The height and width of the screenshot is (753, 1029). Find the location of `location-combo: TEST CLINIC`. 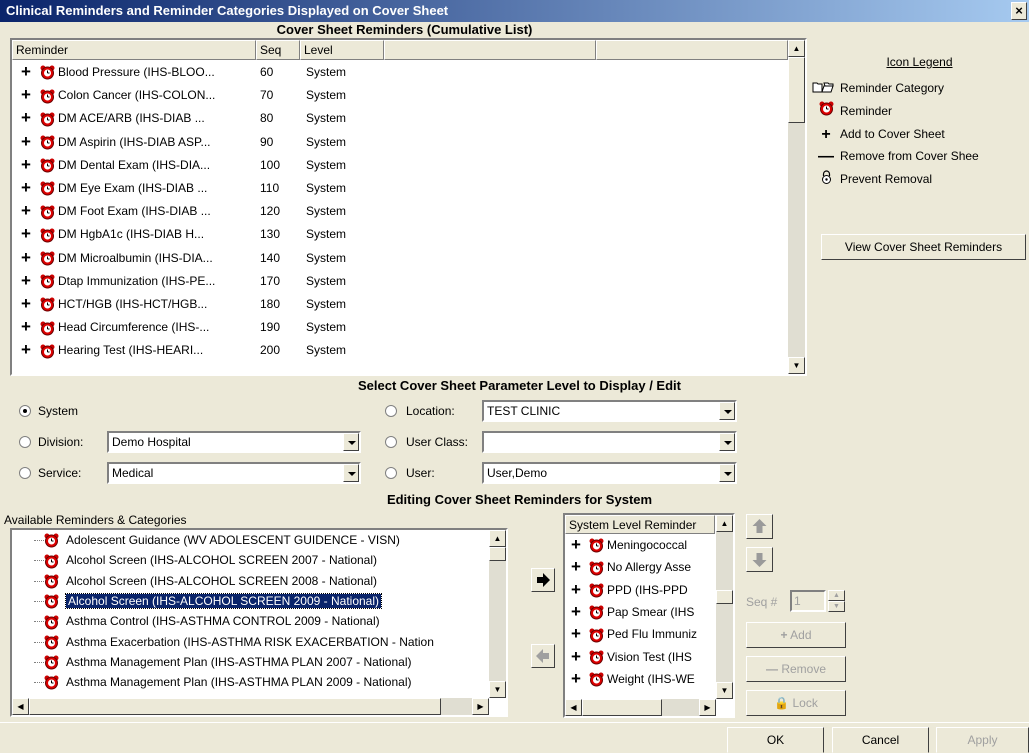

location-combo: TEST CLINIC is located at coordinates (609, 411).